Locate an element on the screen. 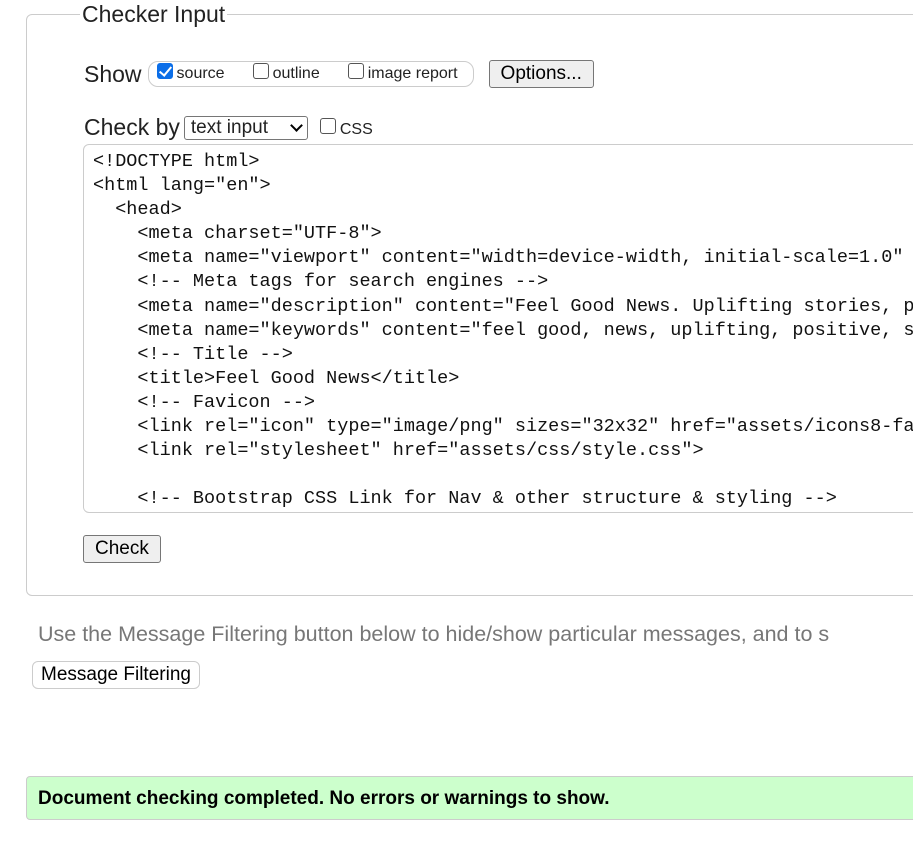 This screenshot has width=913, height=845. message-filtering-button: Message Filtering is located at coordinates (116, 675).